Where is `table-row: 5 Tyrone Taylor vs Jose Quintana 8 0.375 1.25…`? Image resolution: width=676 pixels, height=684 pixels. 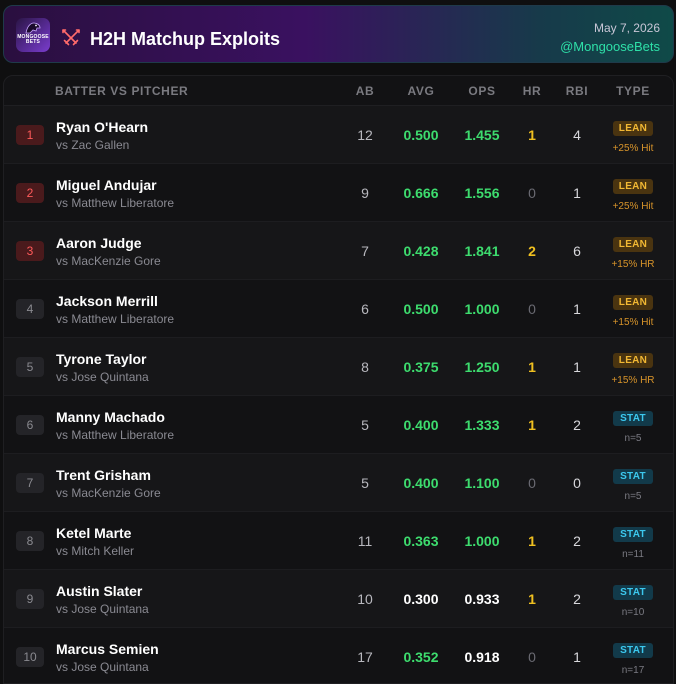 table-row: 5 Tyrone Taylor vs Jose Quintana 8 0.375 1.25… is located at coordinates (338, 367).